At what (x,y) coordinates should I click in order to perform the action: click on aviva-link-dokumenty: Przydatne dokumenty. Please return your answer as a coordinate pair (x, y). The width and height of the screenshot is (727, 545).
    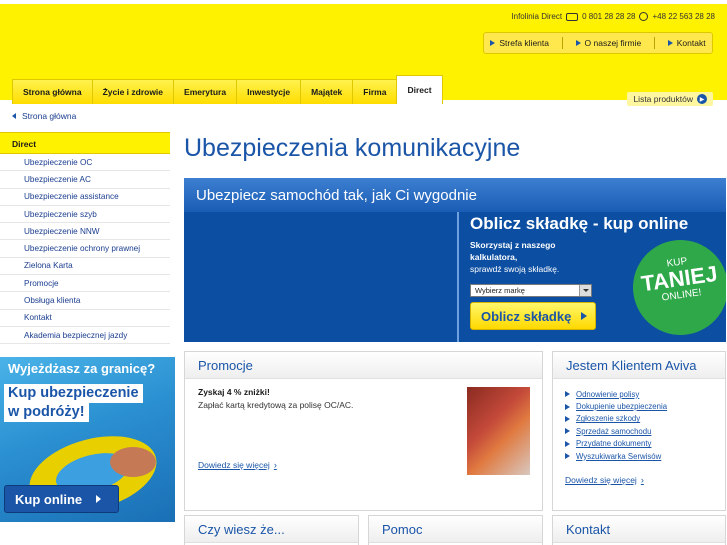
    Looking at the image, I should click on (616, 444).